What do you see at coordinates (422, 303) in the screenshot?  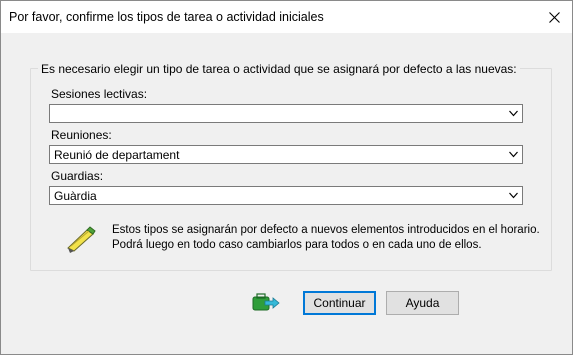 I see `help-button: Ayuda` at bounding box center [422, 303].